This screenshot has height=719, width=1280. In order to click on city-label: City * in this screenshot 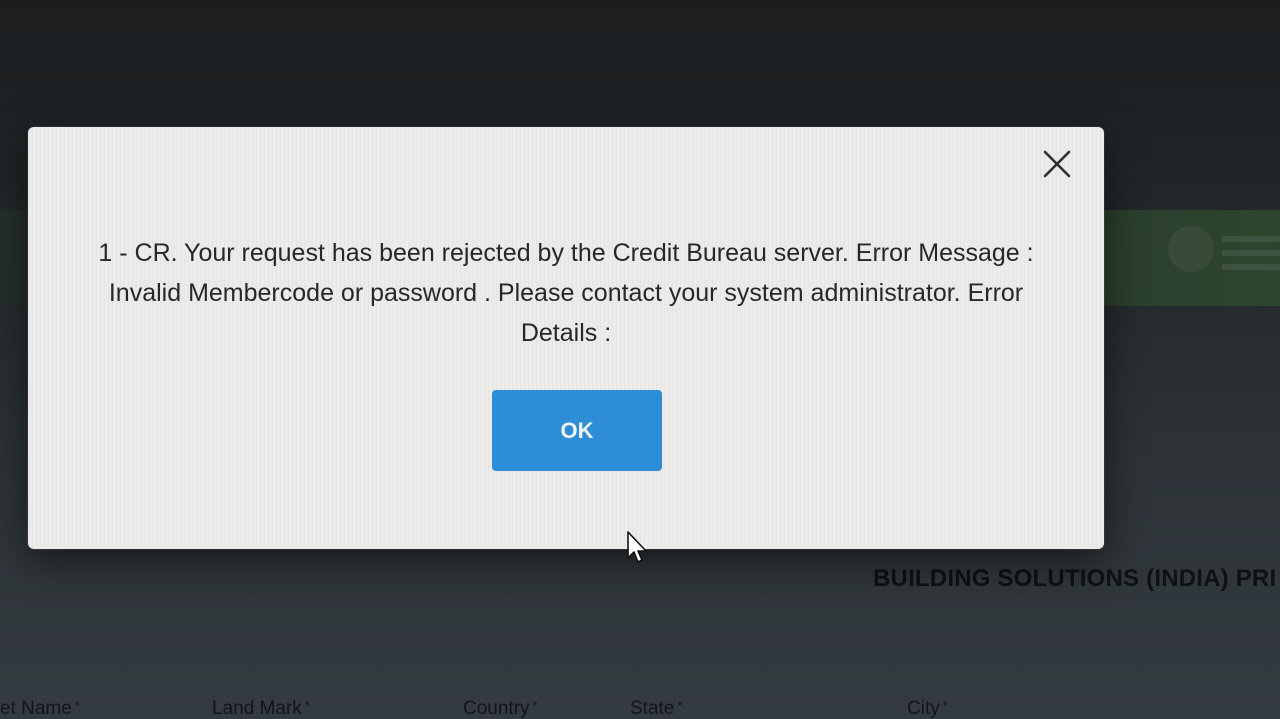, I will do `click(927, 708)`.